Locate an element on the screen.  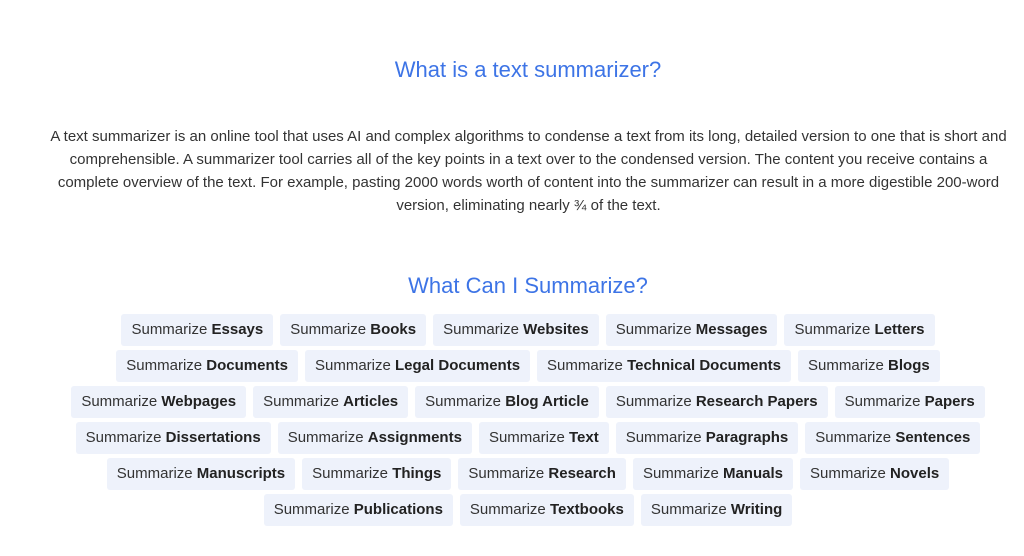
tag-label: Legal Documents is located at coordinates (458, 365).